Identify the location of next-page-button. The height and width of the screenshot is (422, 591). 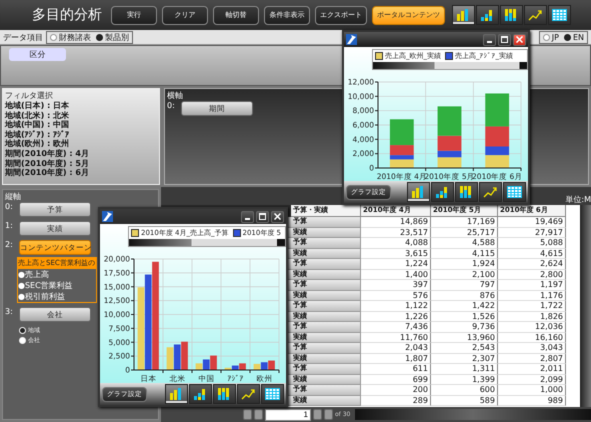
(317, 414).